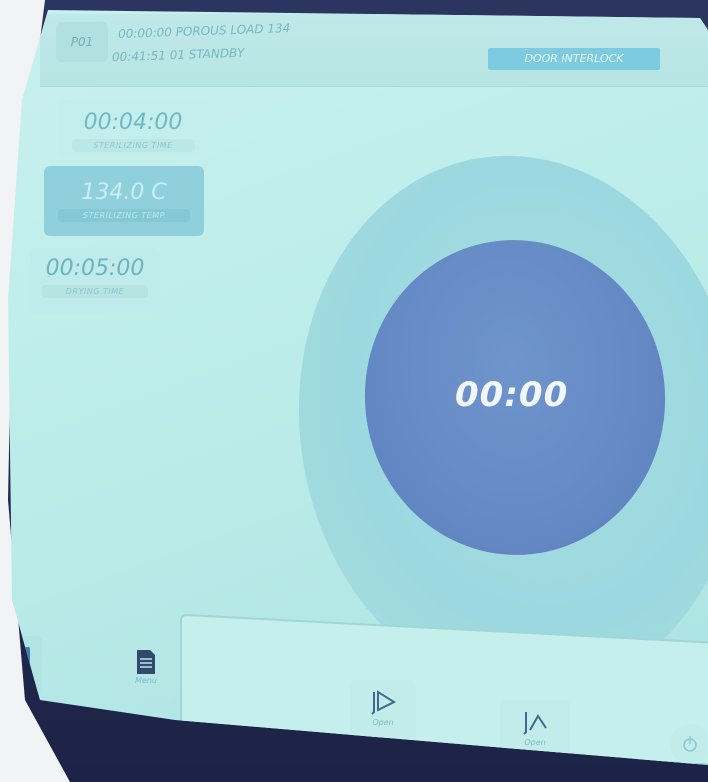 This screenshot has width=708, height=782. I want to click on open-door-1-button: Open, so click(383, 709).